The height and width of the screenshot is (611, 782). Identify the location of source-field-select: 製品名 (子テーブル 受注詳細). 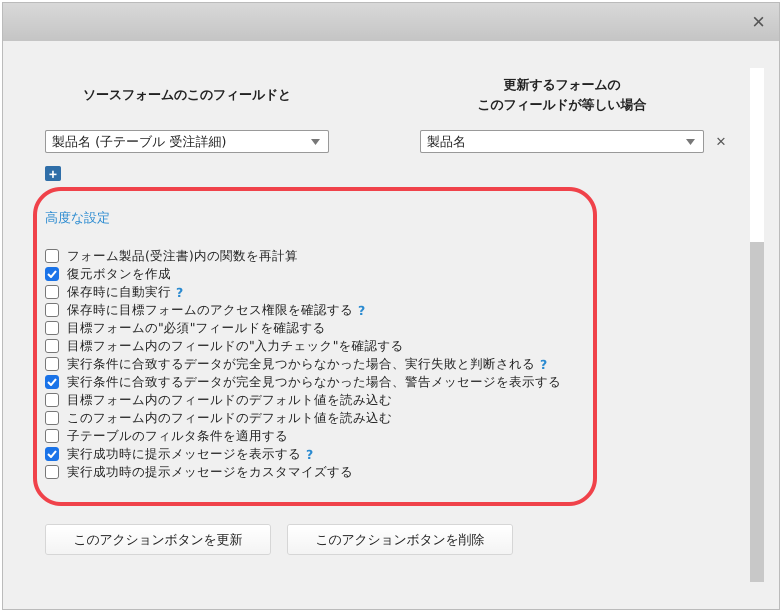
(187, 141).